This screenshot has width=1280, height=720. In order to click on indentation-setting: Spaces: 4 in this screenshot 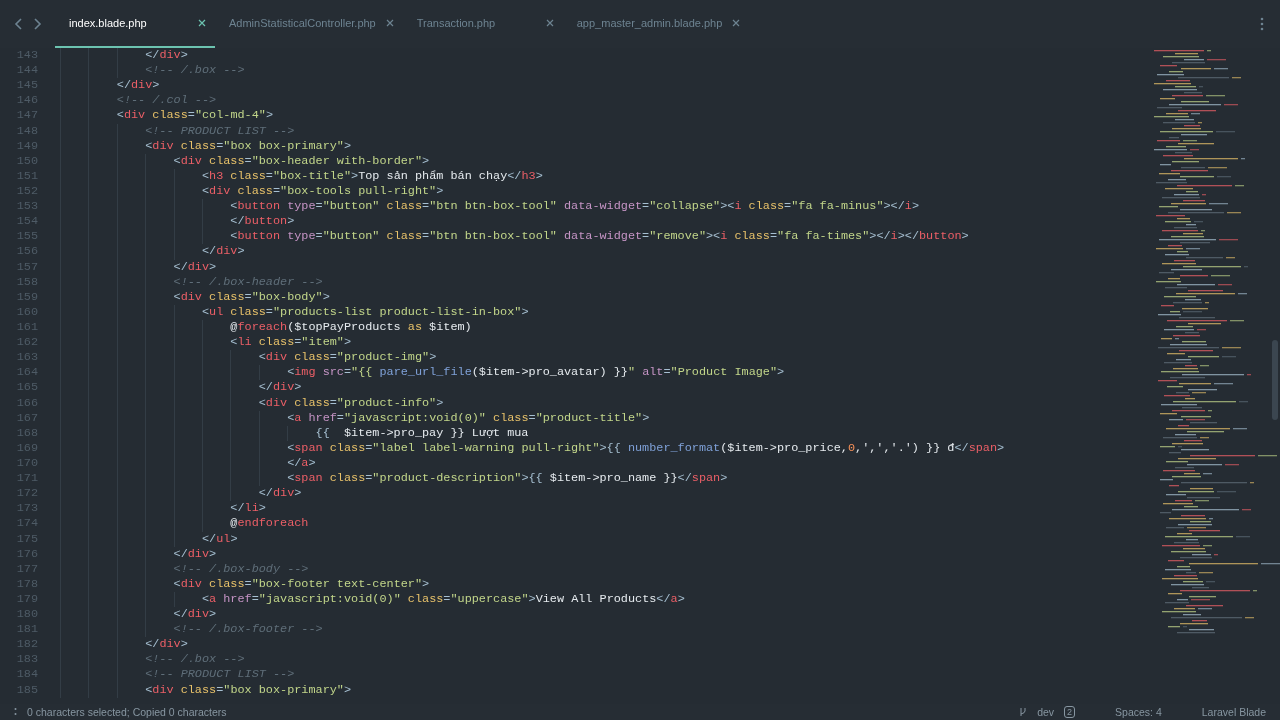, I will do `click(1138, 712)`.